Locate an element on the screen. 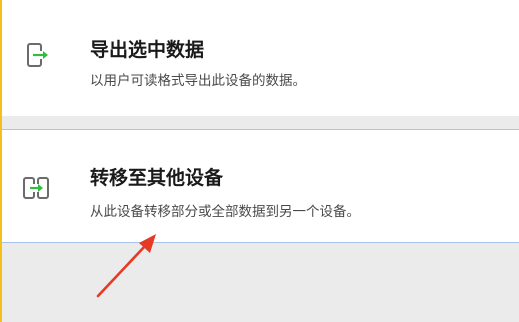 Image resolution: width=519 pixels, height=322 pixels. device-export-icon is located at coordinates (38, 56).